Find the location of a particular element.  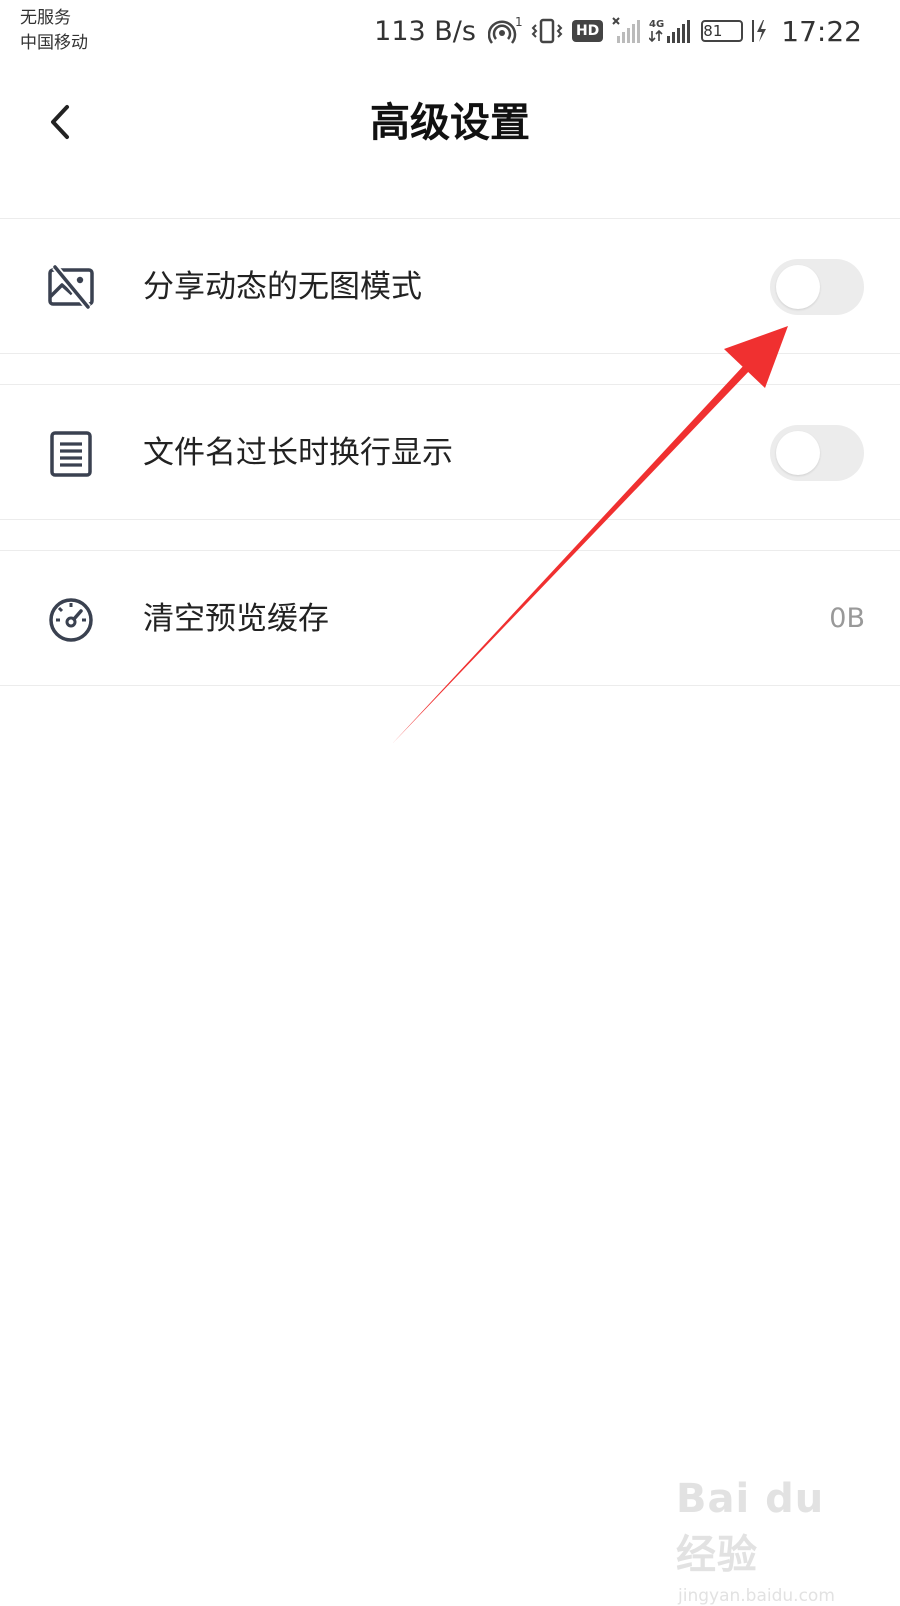

back-button is located at coordinates (60, 122).